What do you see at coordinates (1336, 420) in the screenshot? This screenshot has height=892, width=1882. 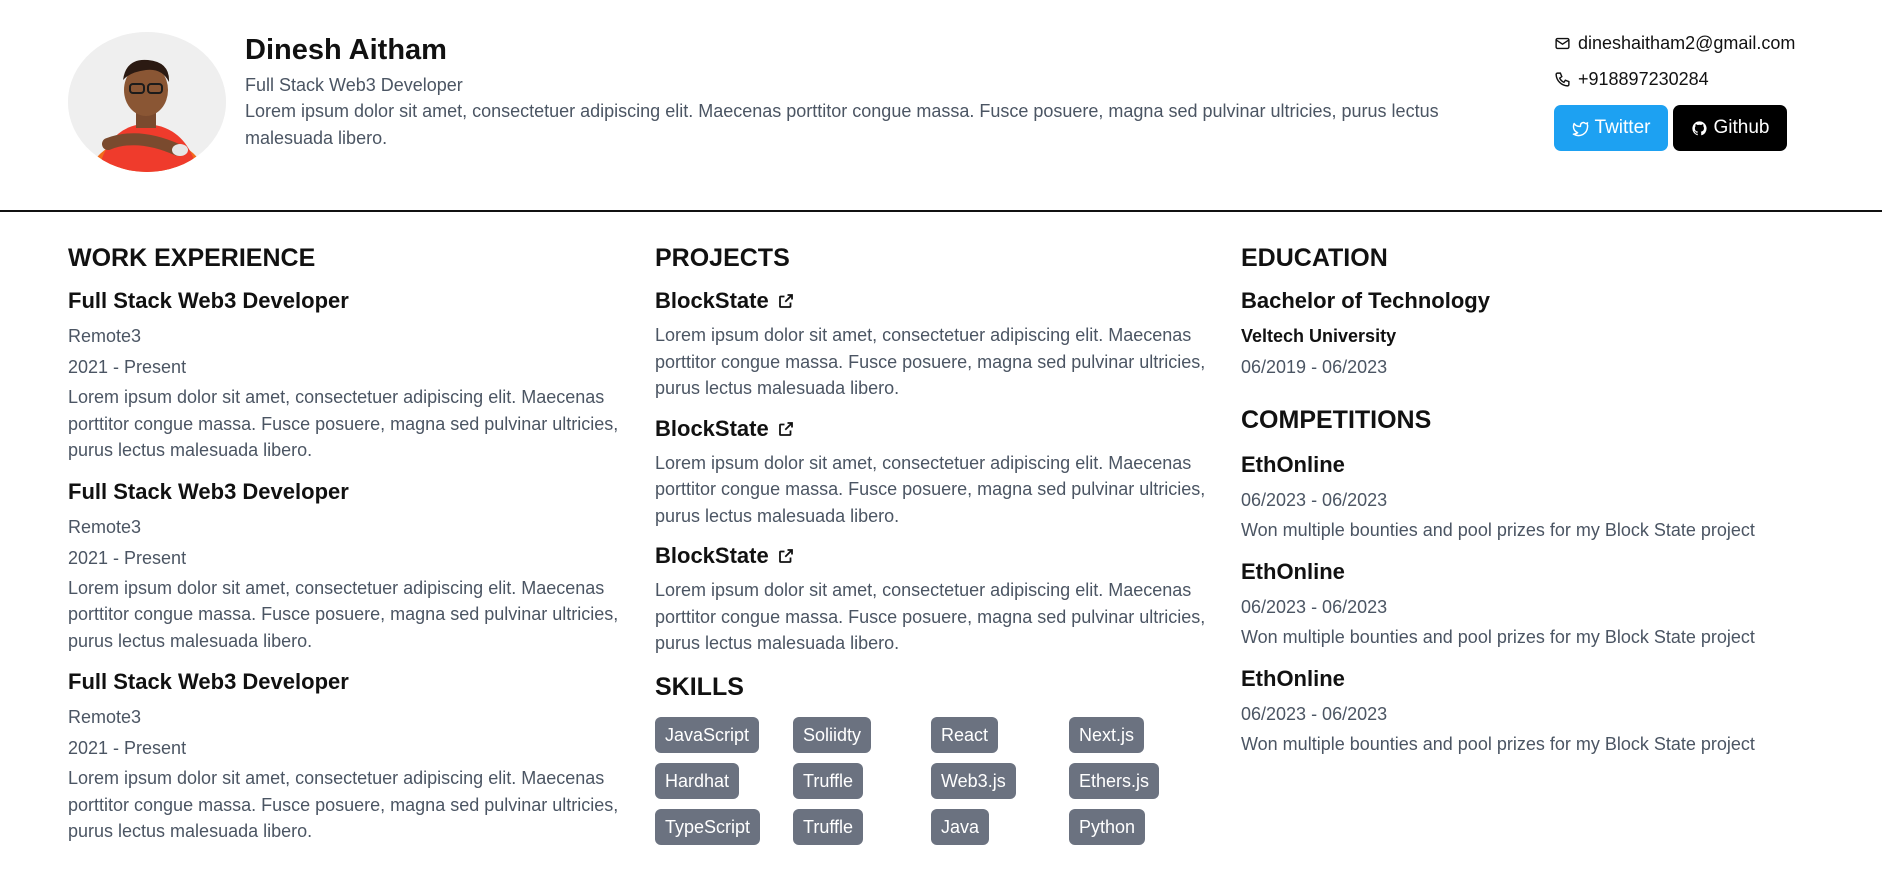 I see `competitions-heading: COMPETITIONS` at bounding box center [1336, 420].